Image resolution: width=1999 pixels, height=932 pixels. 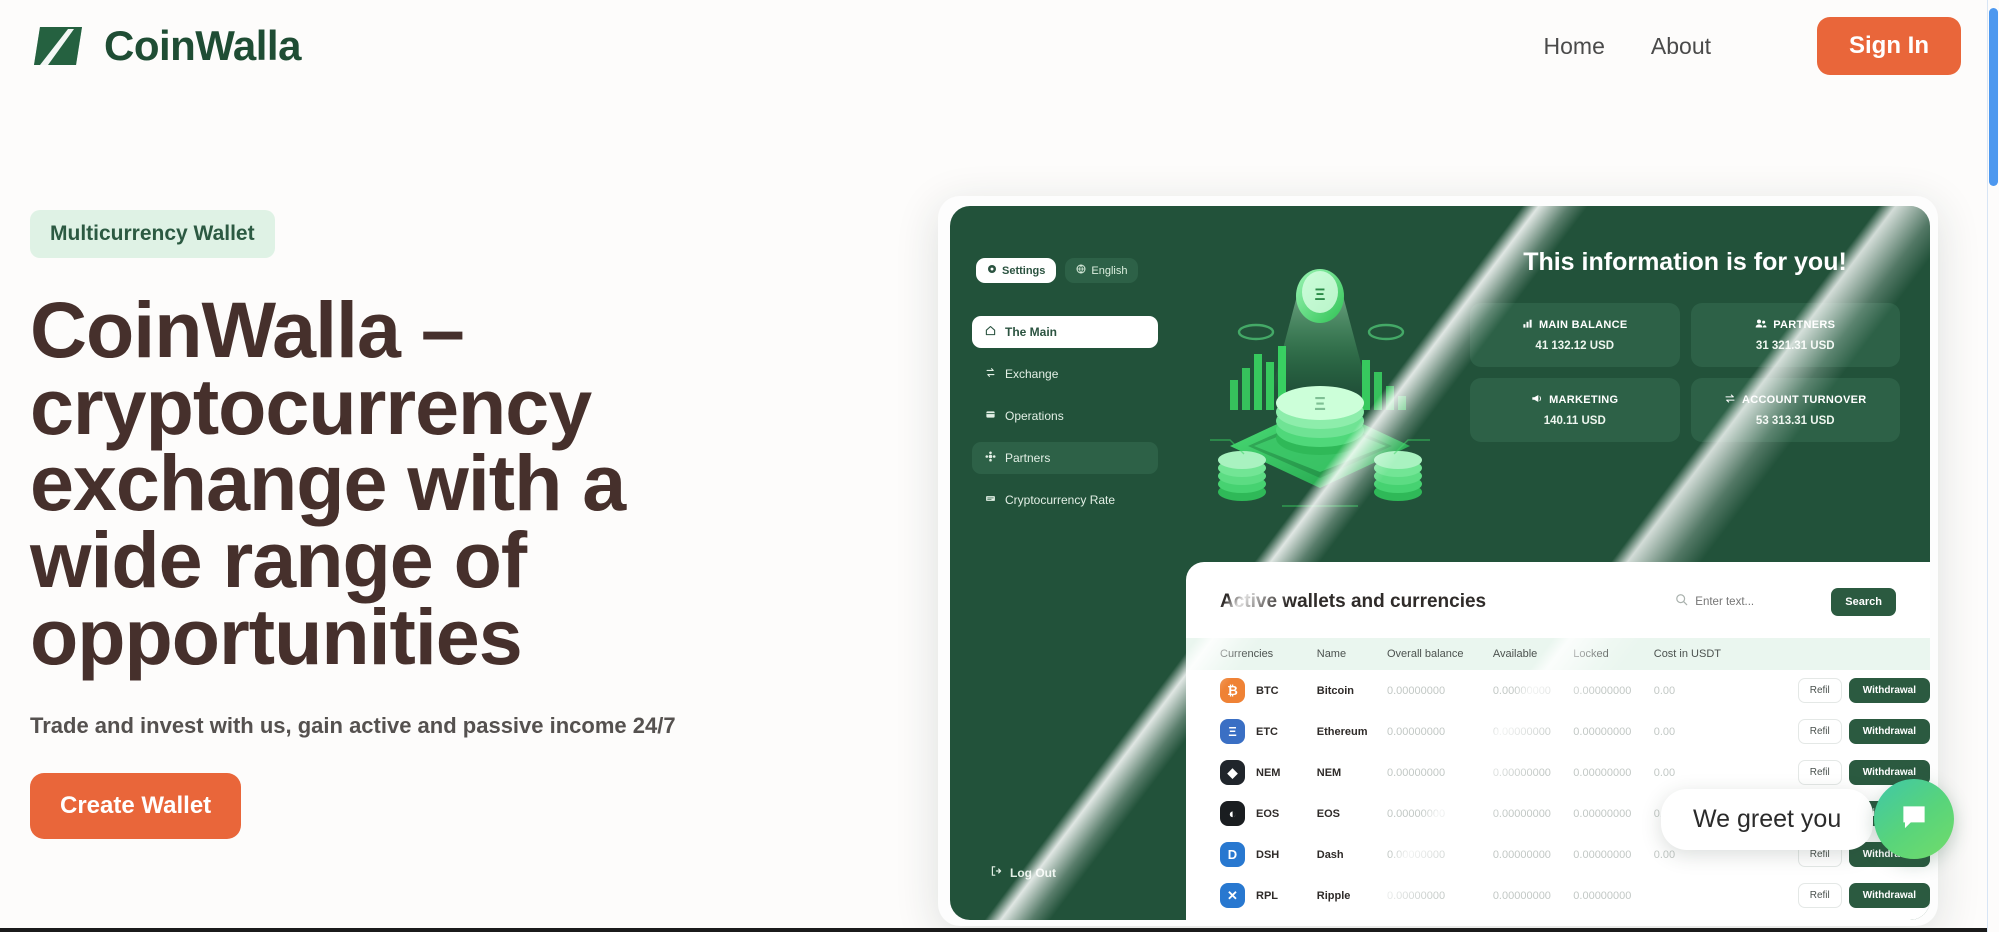 What do you see at coordinates (1863, 602) in the screenshot?
I see `search-button: Search` at bounding box center [1863, 602].